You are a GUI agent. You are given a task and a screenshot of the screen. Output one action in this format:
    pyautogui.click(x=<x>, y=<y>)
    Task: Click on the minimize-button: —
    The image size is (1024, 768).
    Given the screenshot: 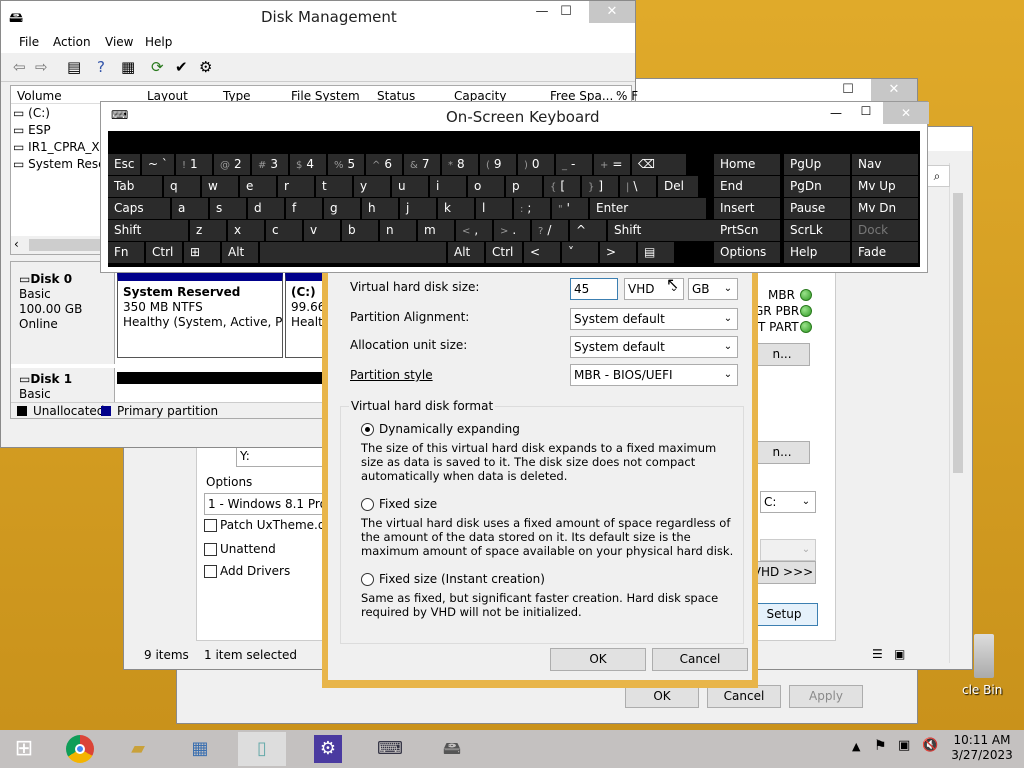 What is the action you would take?
    pyautogui.click(x=836, y=113)
    